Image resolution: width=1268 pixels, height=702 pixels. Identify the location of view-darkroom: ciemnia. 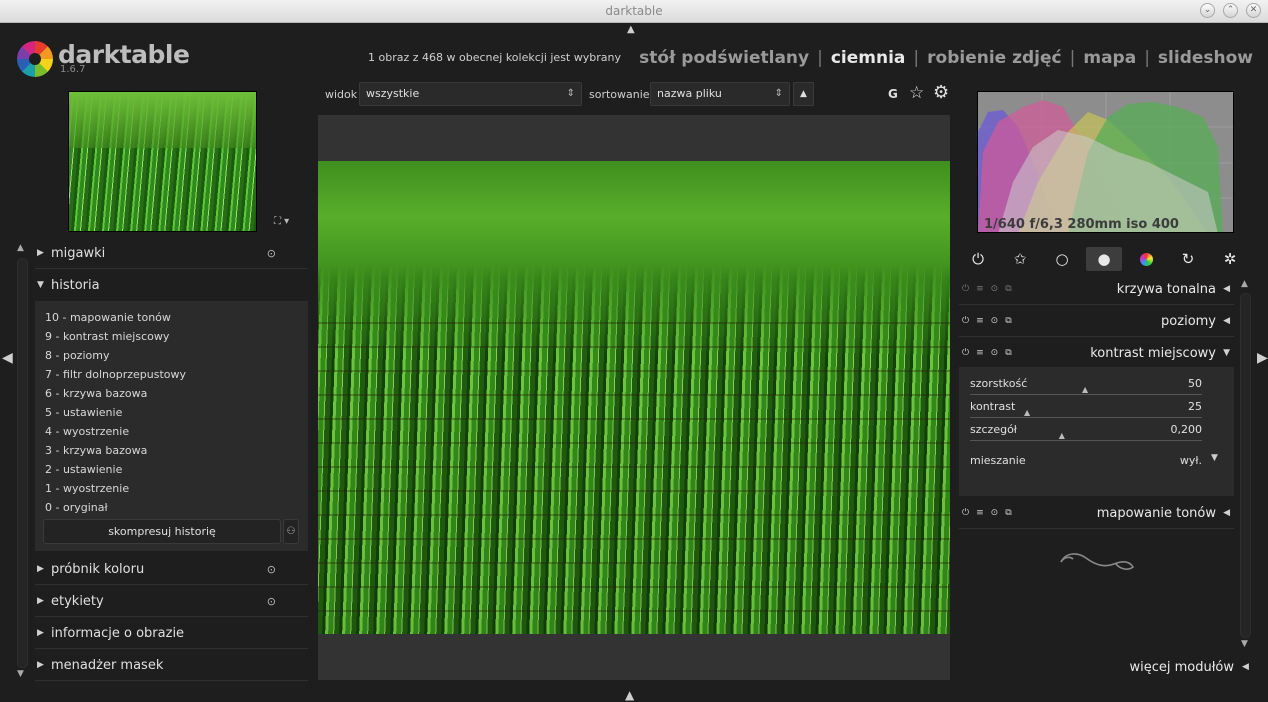
(868, 58).